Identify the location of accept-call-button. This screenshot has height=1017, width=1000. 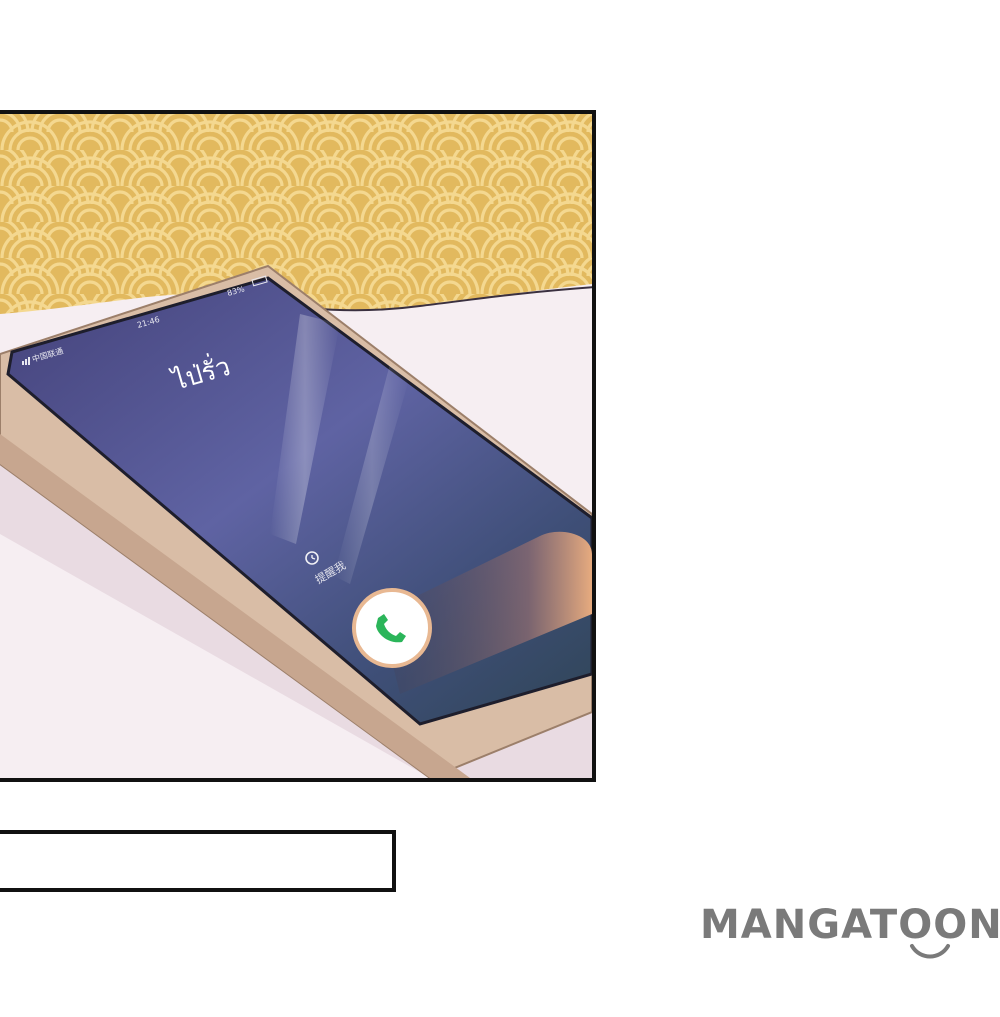
(392, 628).